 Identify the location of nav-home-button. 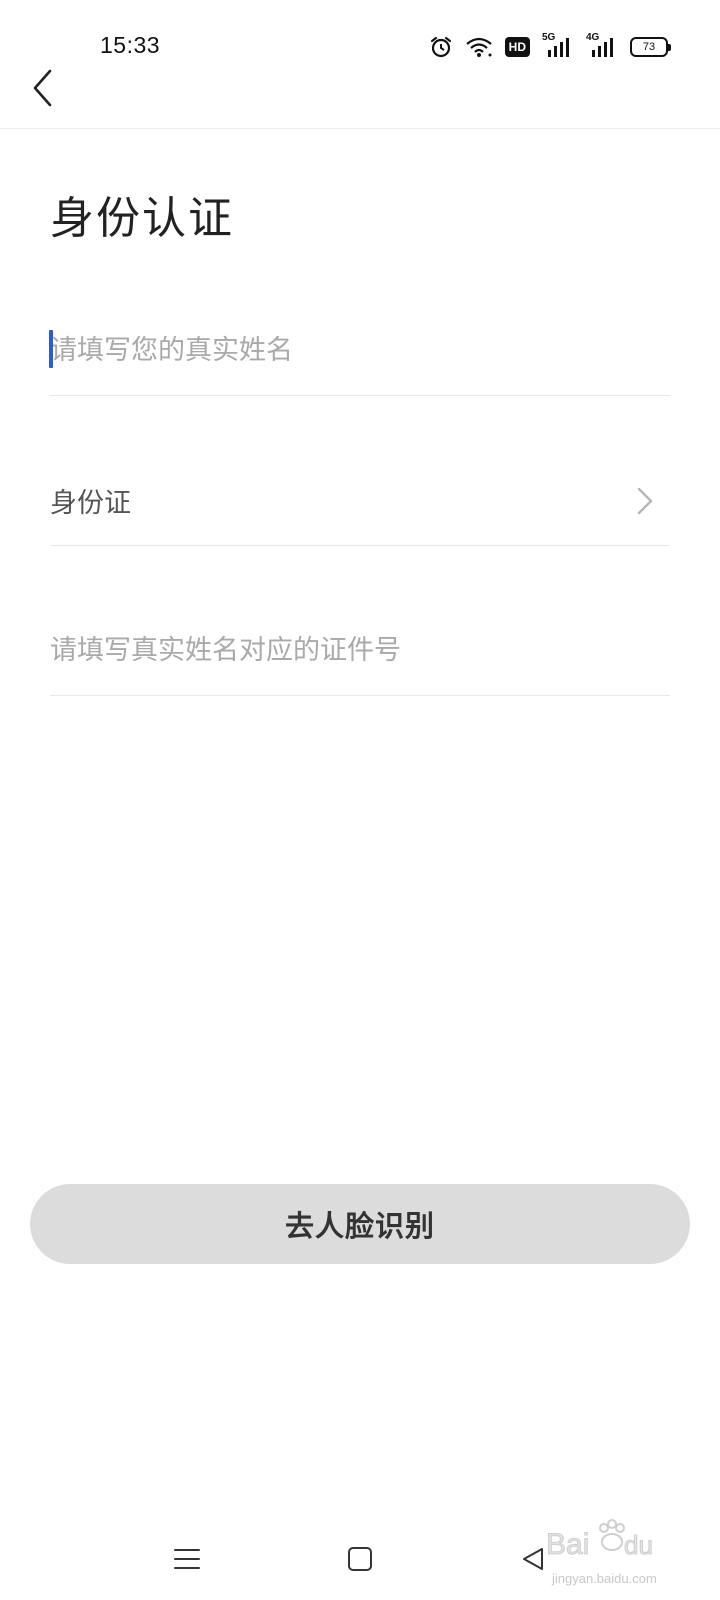
(360, 1559).